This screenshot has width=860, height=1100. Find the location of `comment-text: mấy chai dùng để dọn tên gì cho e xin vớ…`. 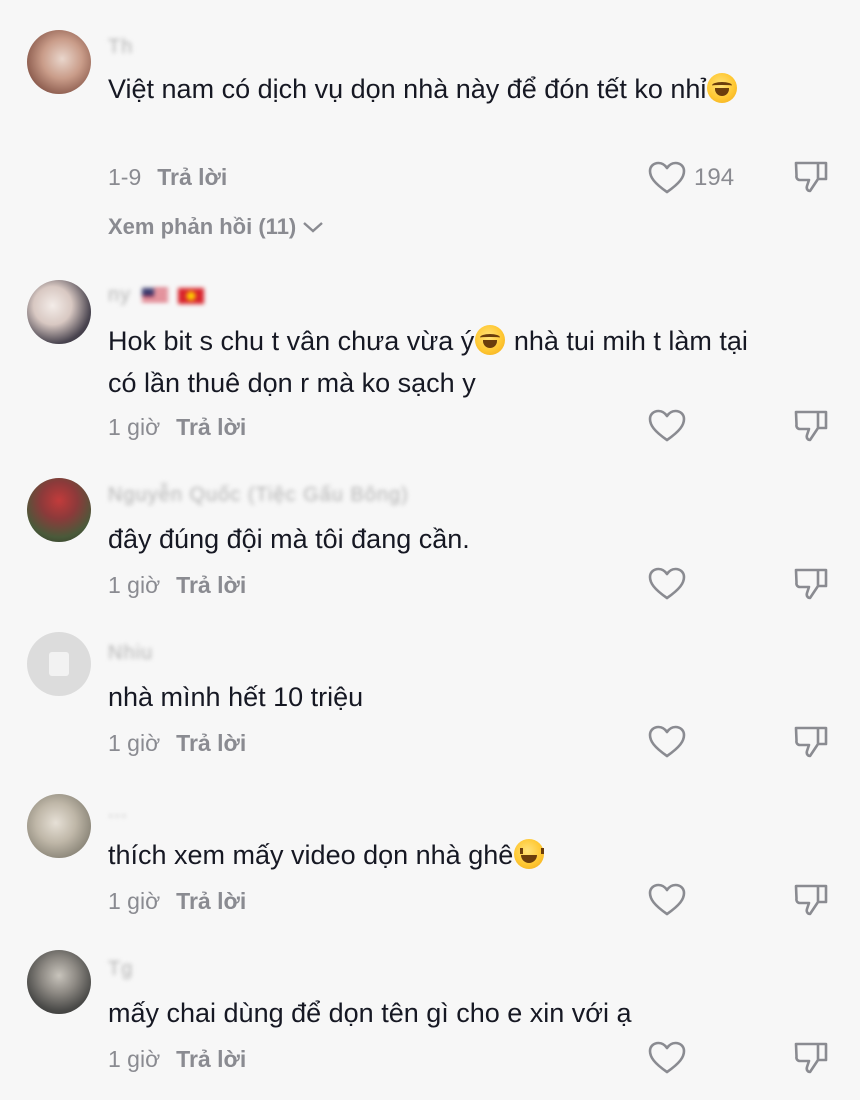

comment-text: mấy chai dùng để dọn tên gì cho e xin vớ… is located at coordinates (438, 1013).